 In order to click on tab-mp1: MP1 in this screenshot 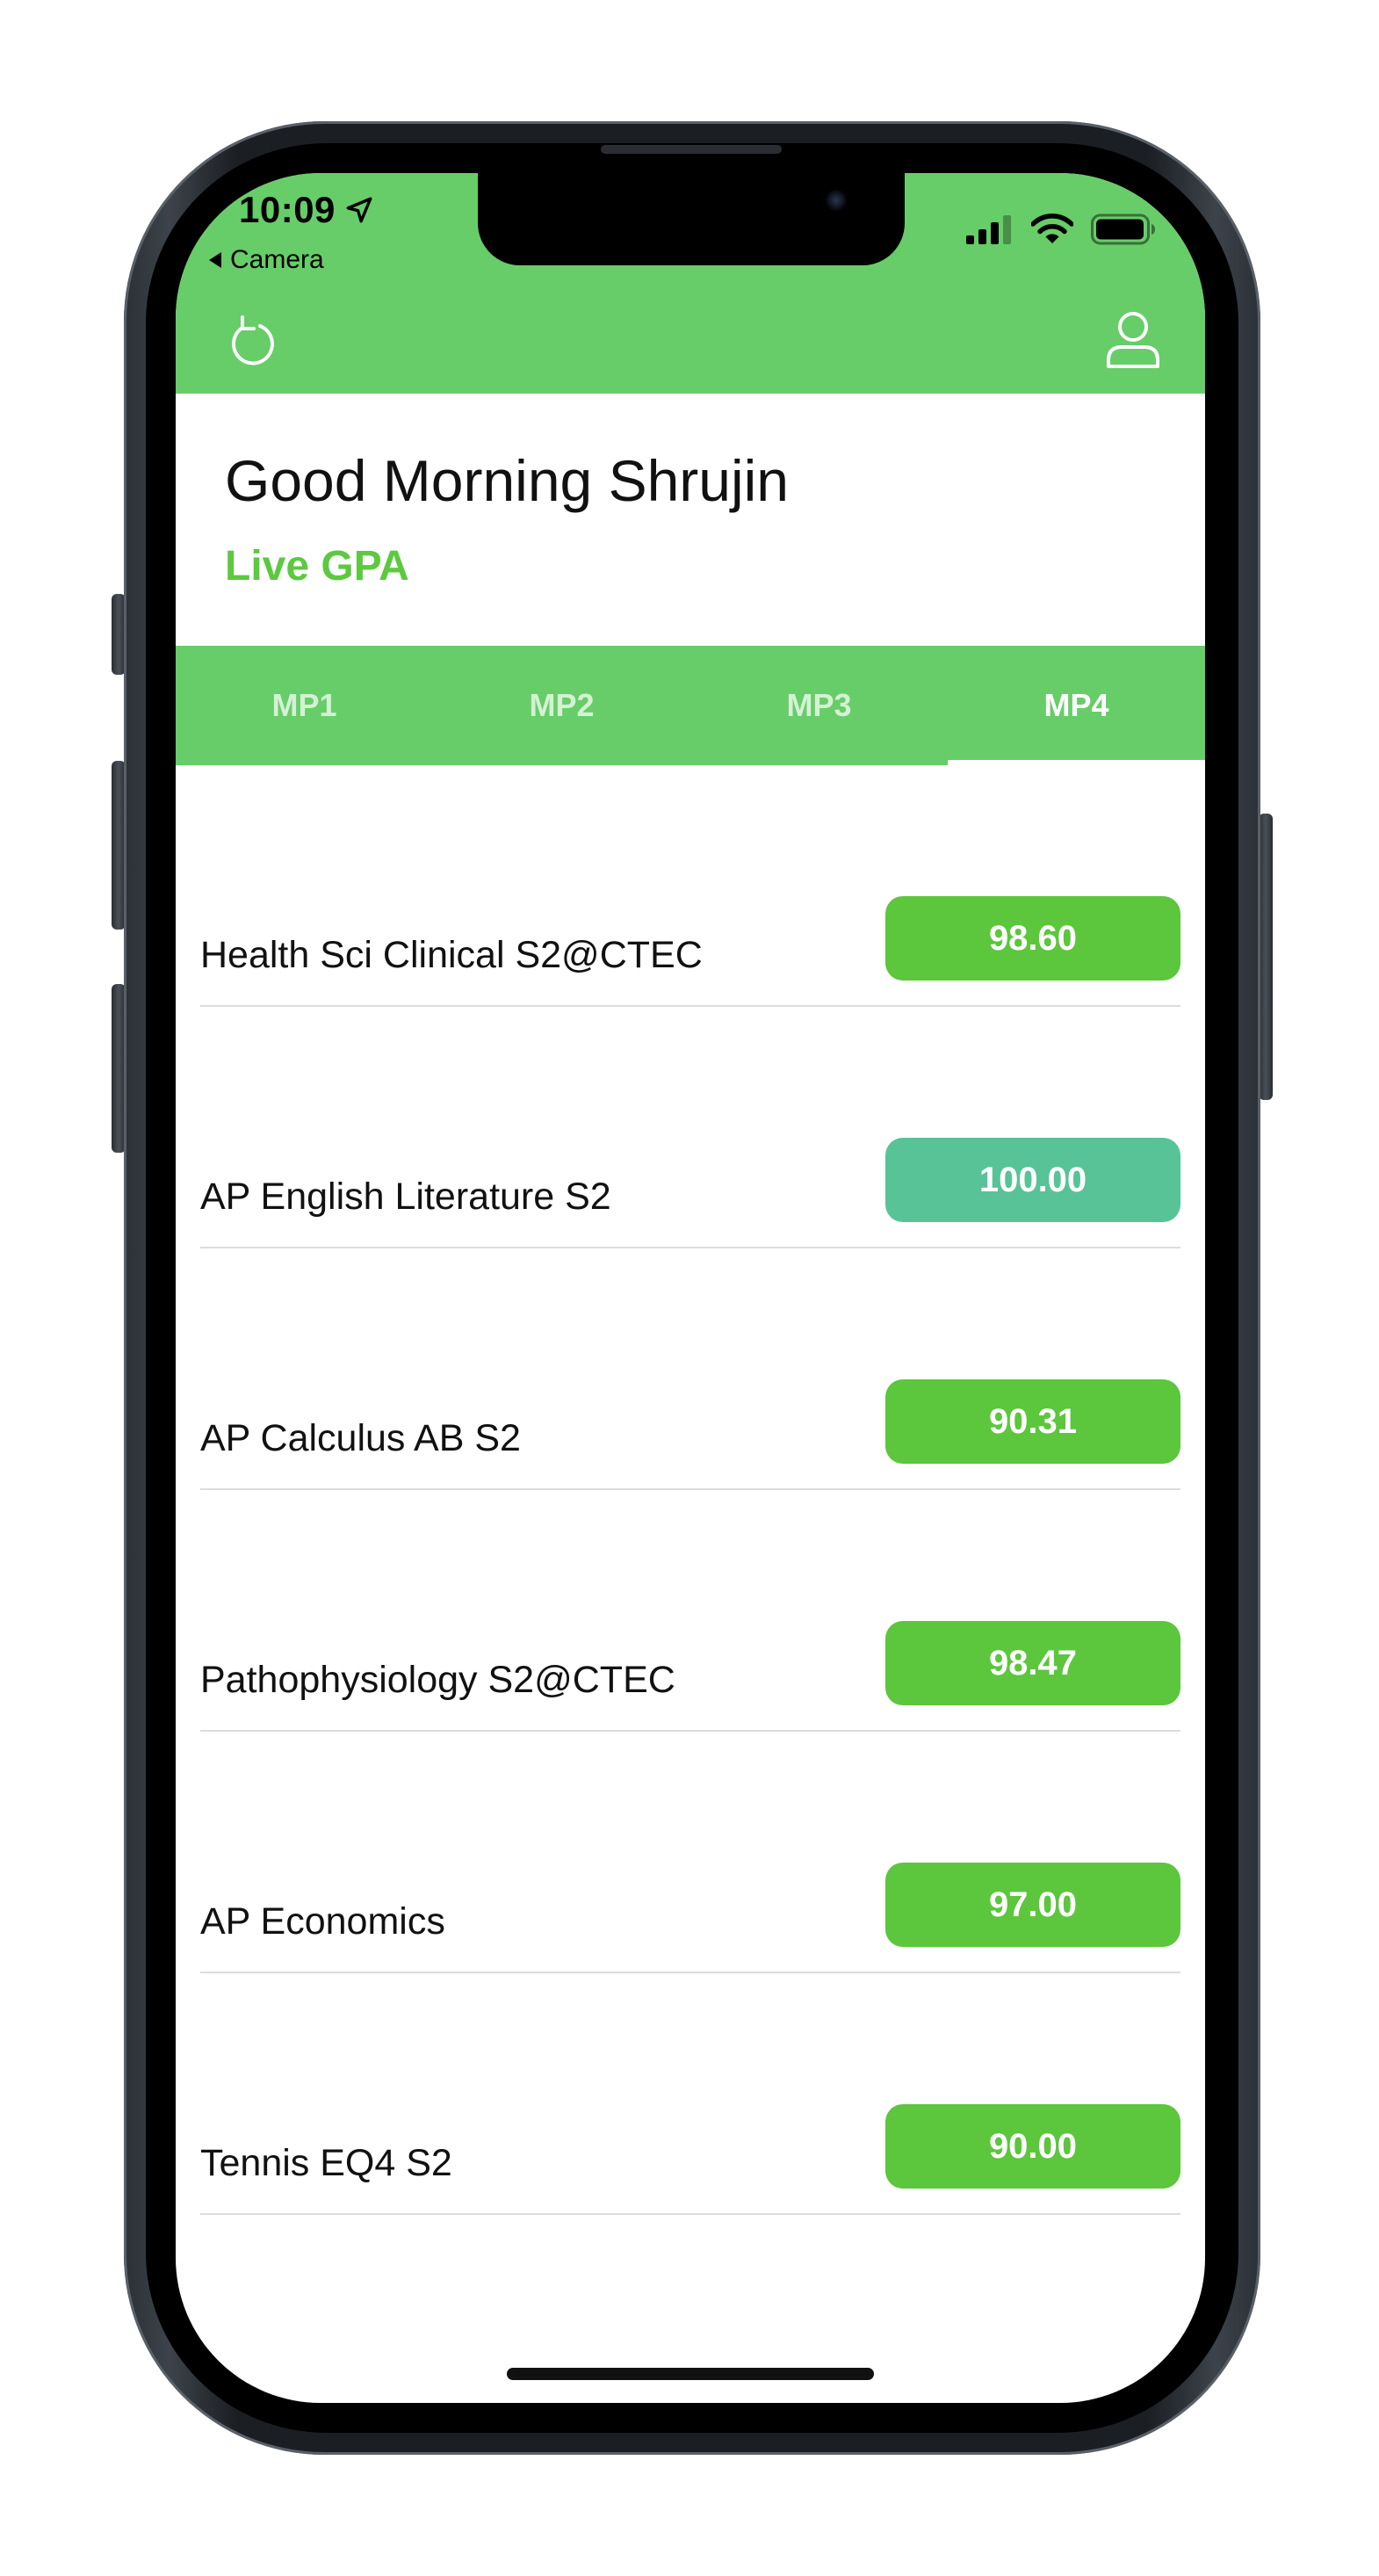, I will do `click(304, 705)`.